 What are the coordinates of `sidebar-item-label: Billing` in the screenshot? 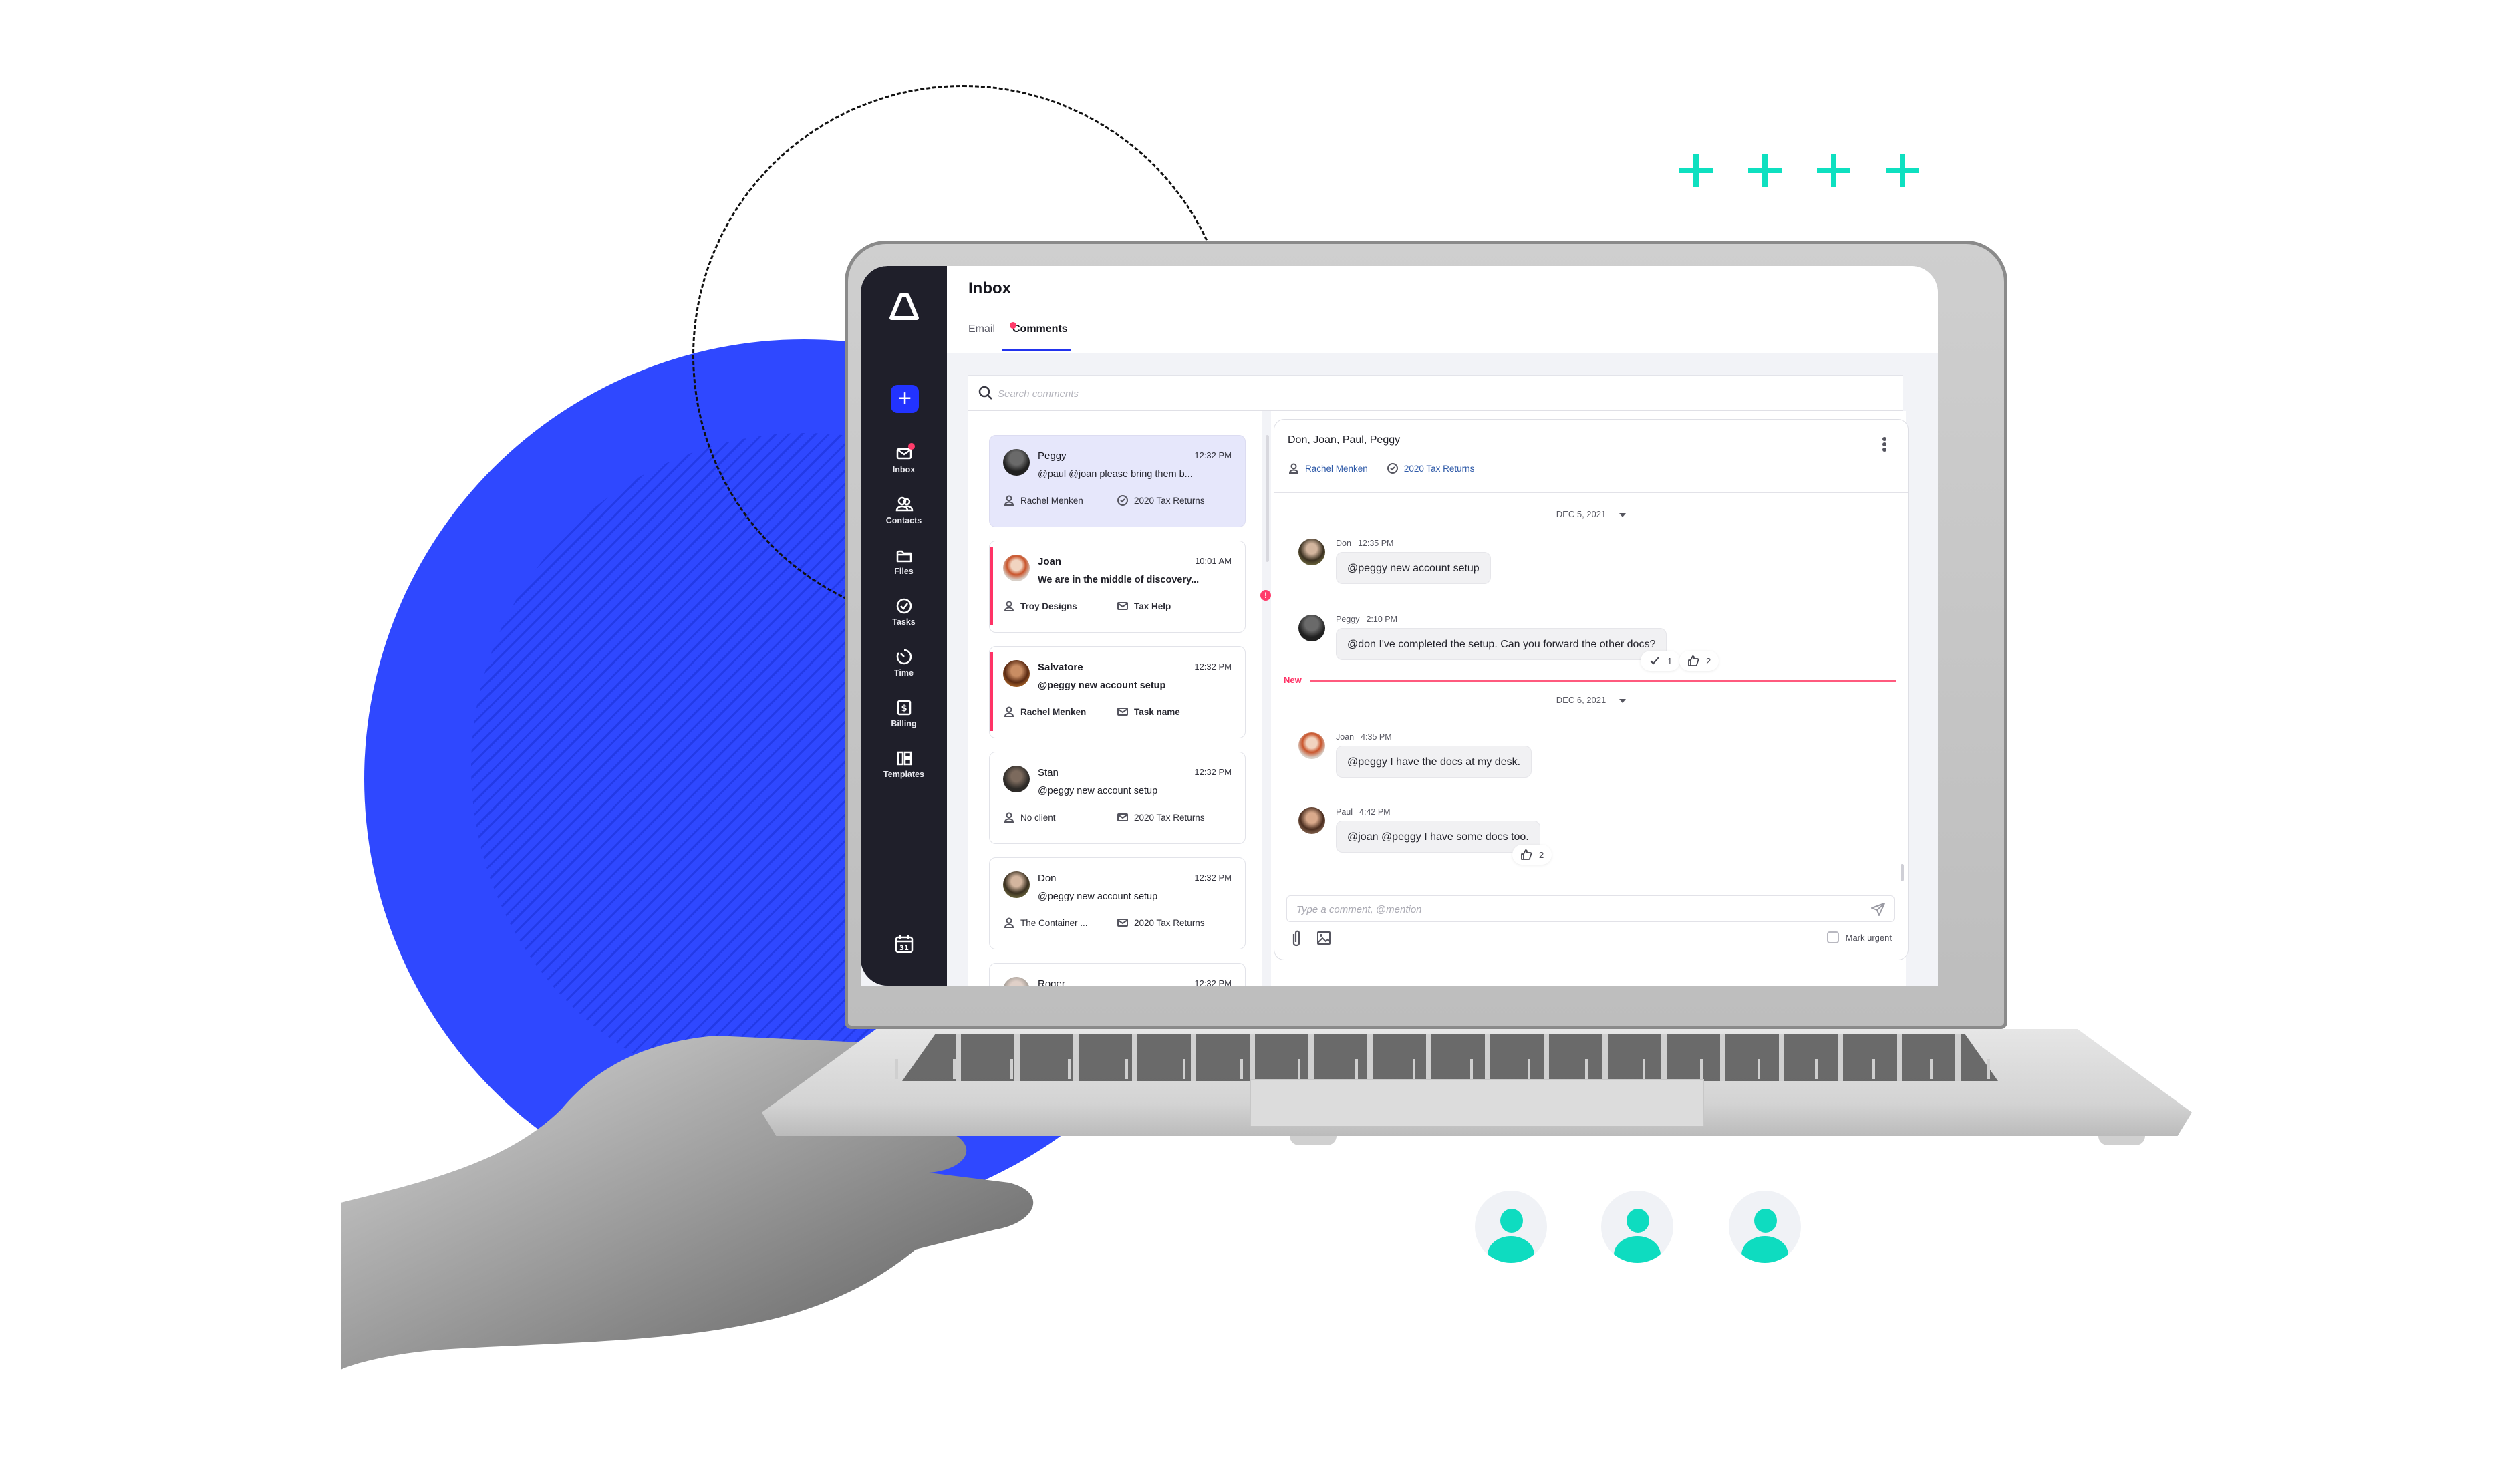 It's located at (904, 724).